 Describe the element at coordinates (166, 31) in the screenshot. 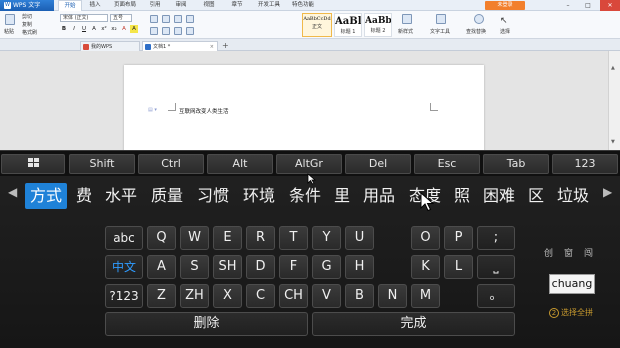

I see `align-center-icon` at that location.